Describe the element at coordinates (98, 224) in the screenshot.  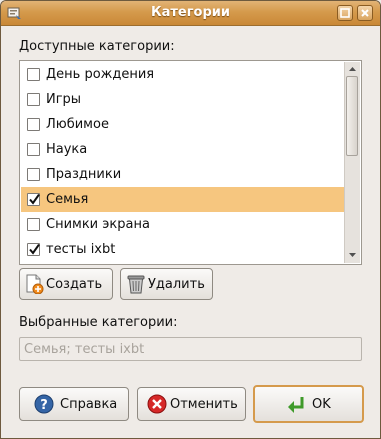
I see `category-label: Снимки экрана` at that location.